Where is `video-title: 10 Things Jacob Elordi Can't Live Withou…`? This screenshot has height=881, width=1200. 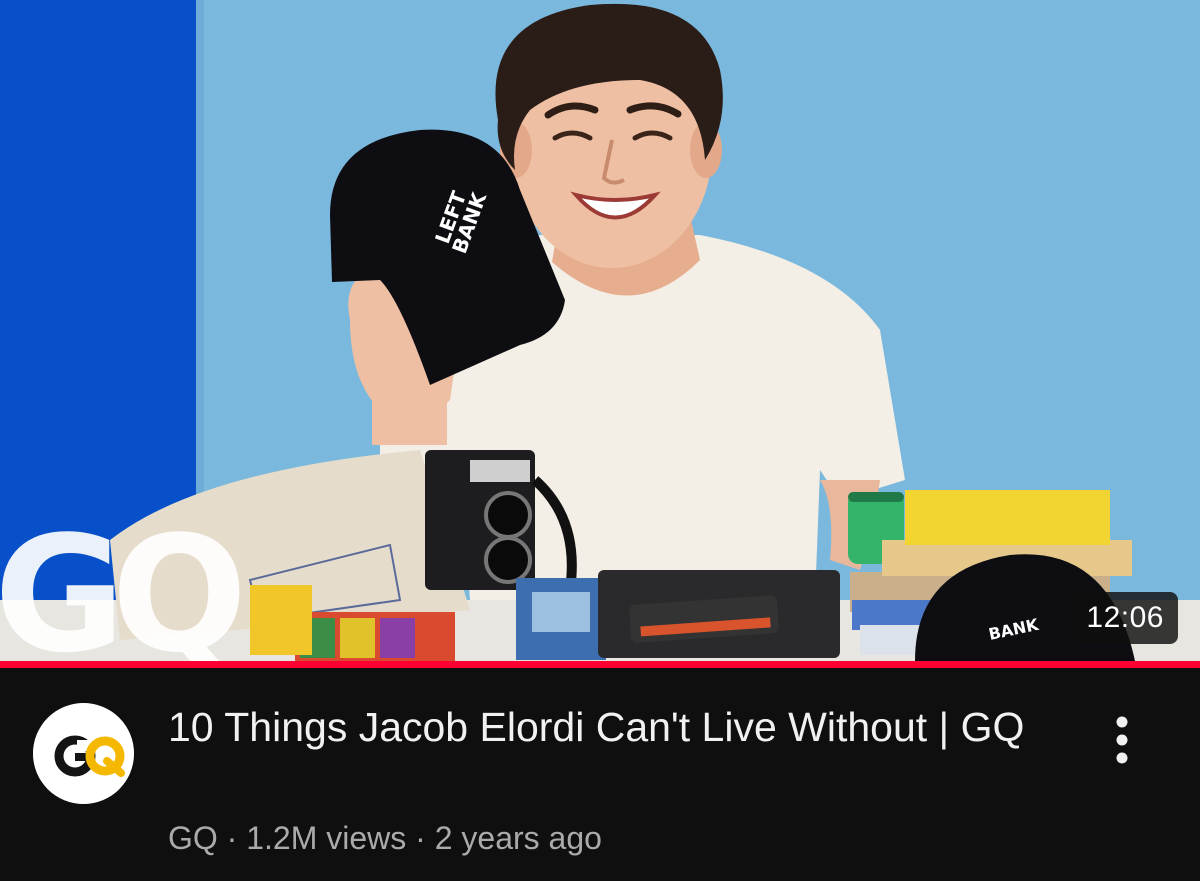 video-title: 10 Things Jacob Elordi Can't Live Withou… is located at coordinates (608, 727).